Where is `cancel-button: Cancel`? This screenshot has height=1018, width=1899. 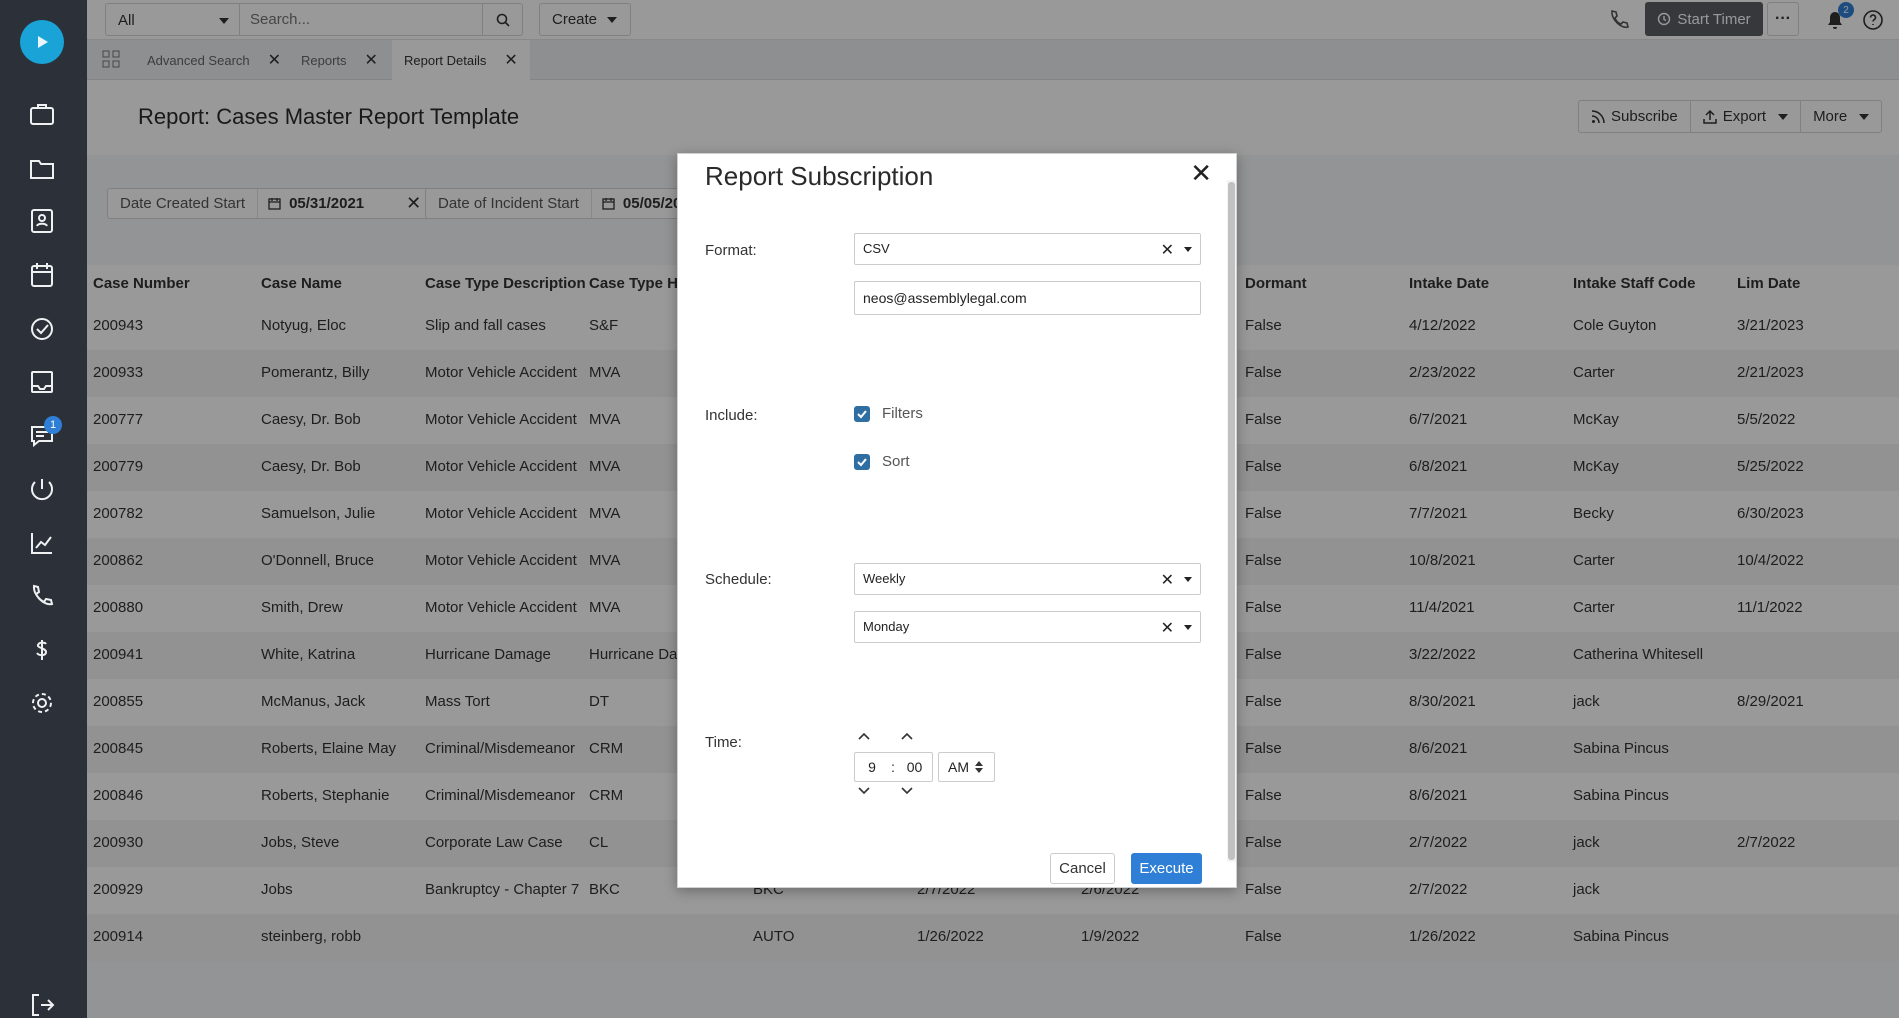 cancel-button: Cancel is located at coordinates (1082, 868).